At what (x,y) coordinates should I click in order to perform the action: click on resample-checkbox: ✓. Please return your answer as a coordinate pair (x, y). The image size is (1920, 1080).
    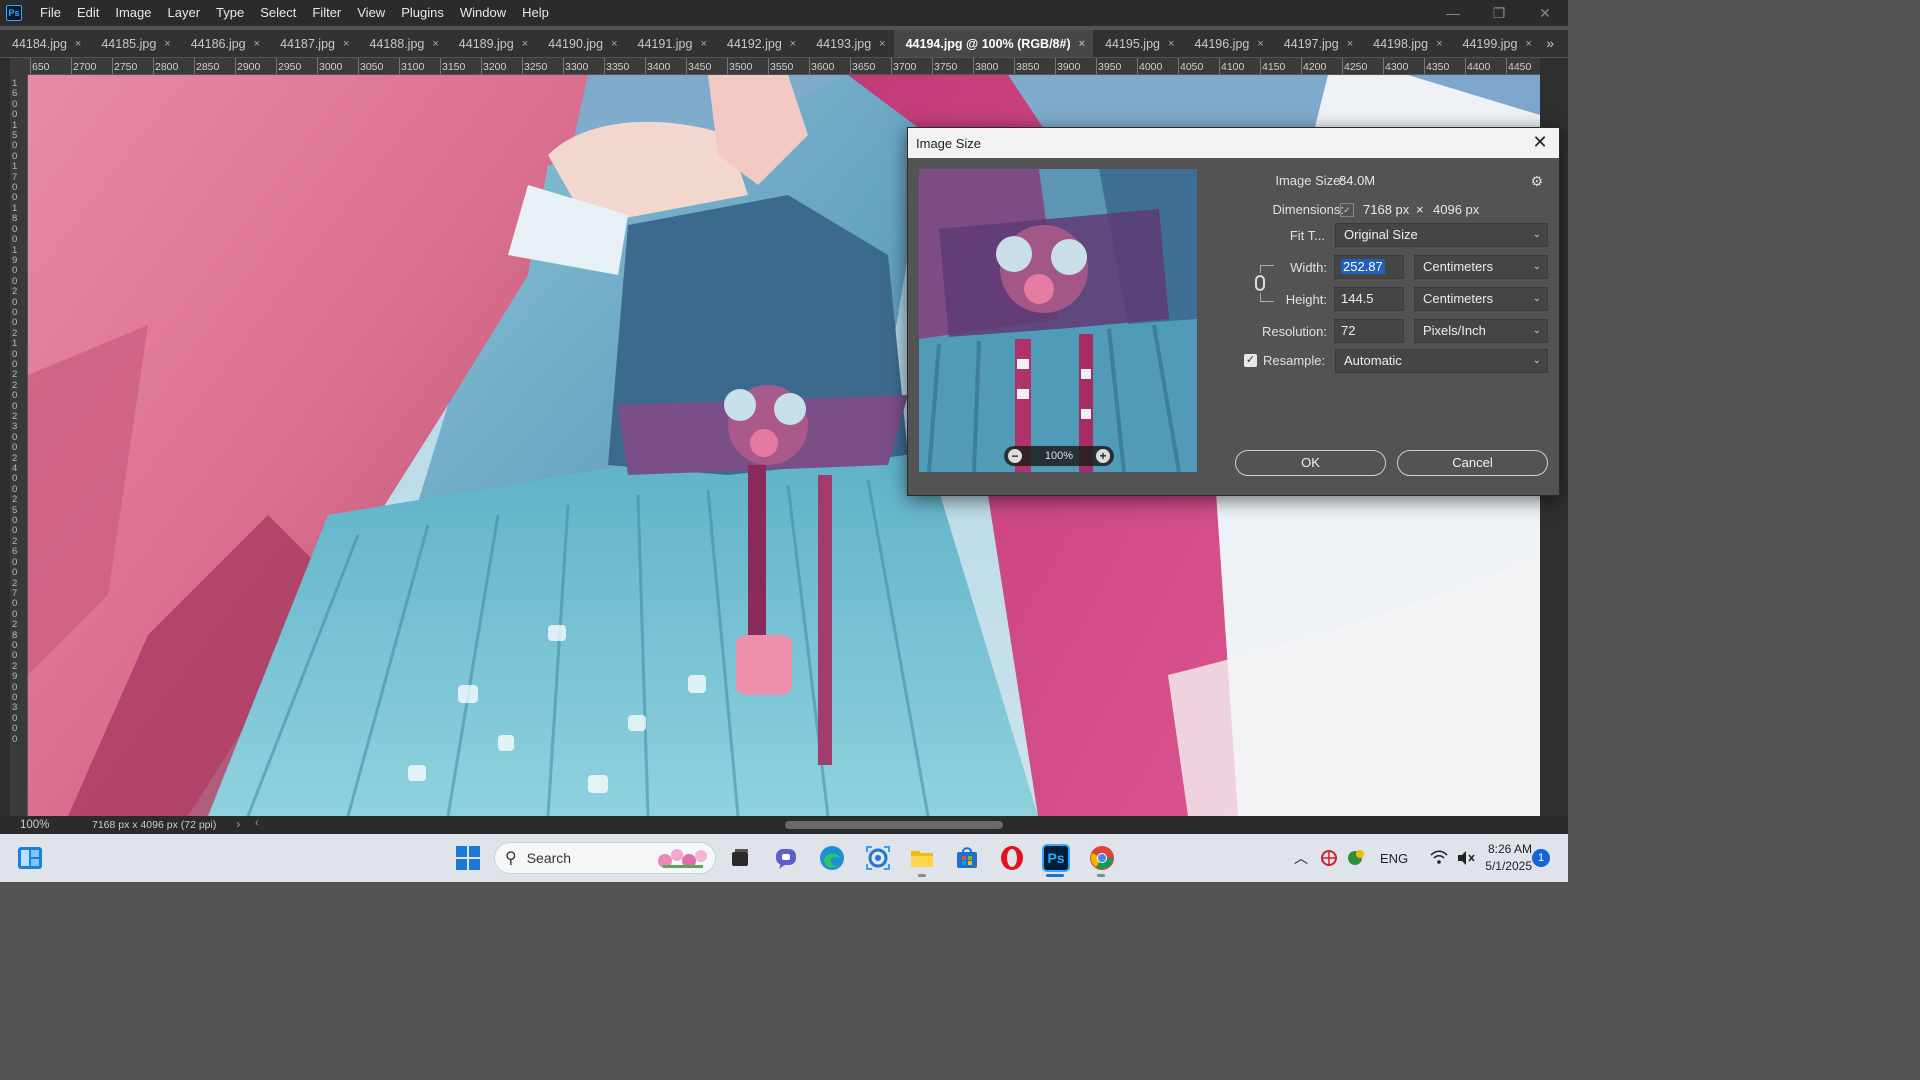
    Looking at the image, I should click on (1250, 360).